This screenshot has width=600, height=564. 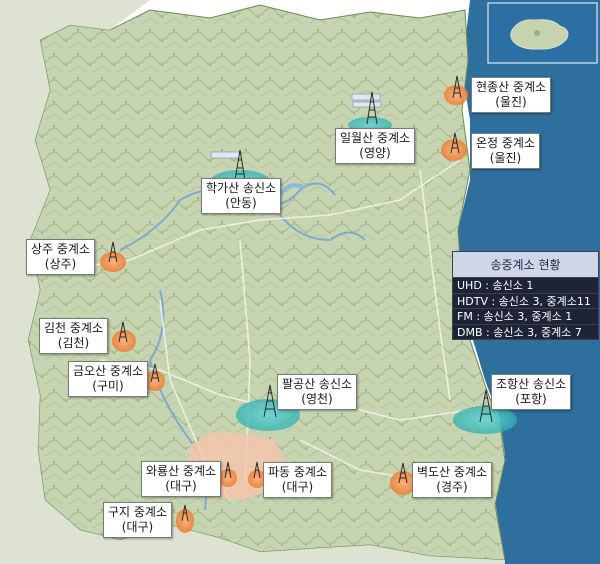 I want to click on label-waryongsan: 와룡산 중계소 (대구), so click(x=181, y=479).